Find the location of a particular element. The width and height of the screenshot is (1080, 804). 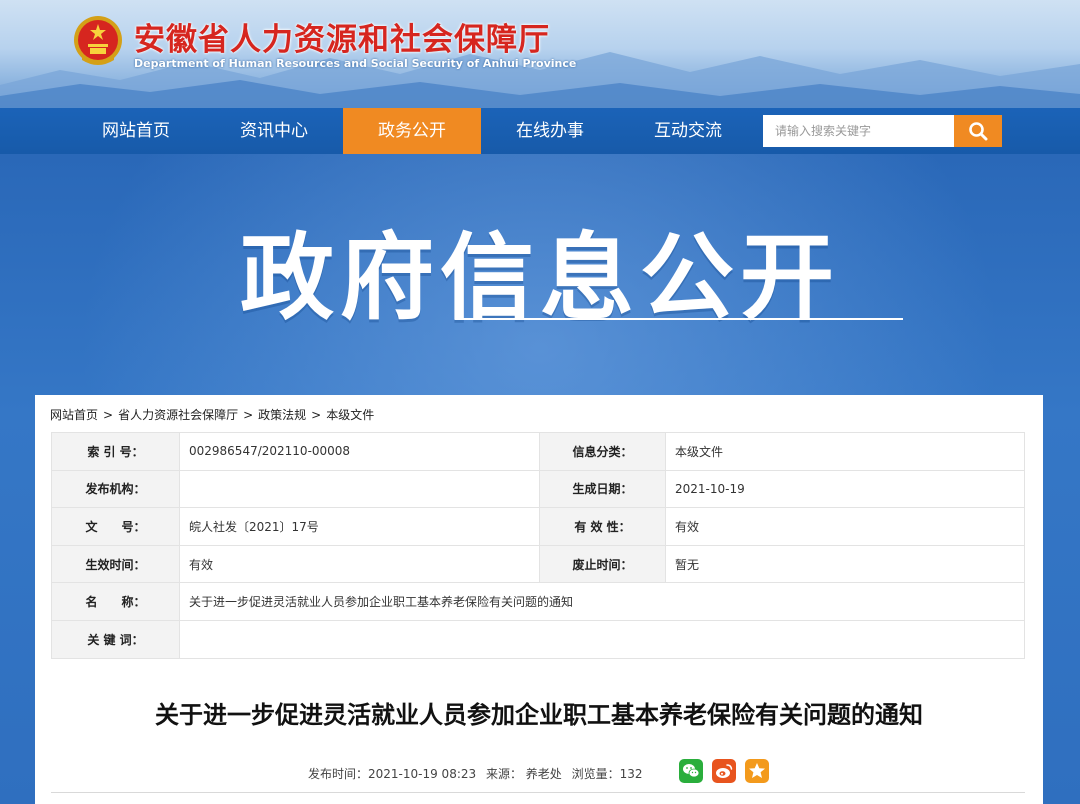

table-row: 名 称： 关于进一步促进灵活就业人员参加企业职工基本养老保险有关问题的通知 is located at coordinates (538, 601).